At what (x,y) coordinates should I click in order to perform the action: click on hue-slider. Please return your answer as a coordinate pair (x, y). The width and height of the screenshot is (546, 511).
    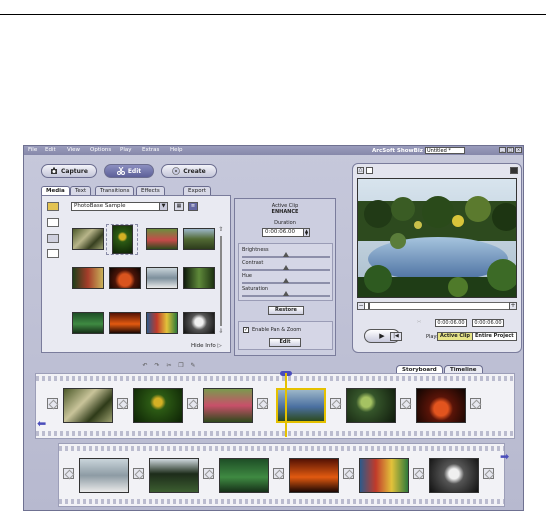
    Looking at the image, I should click on (286, 281).